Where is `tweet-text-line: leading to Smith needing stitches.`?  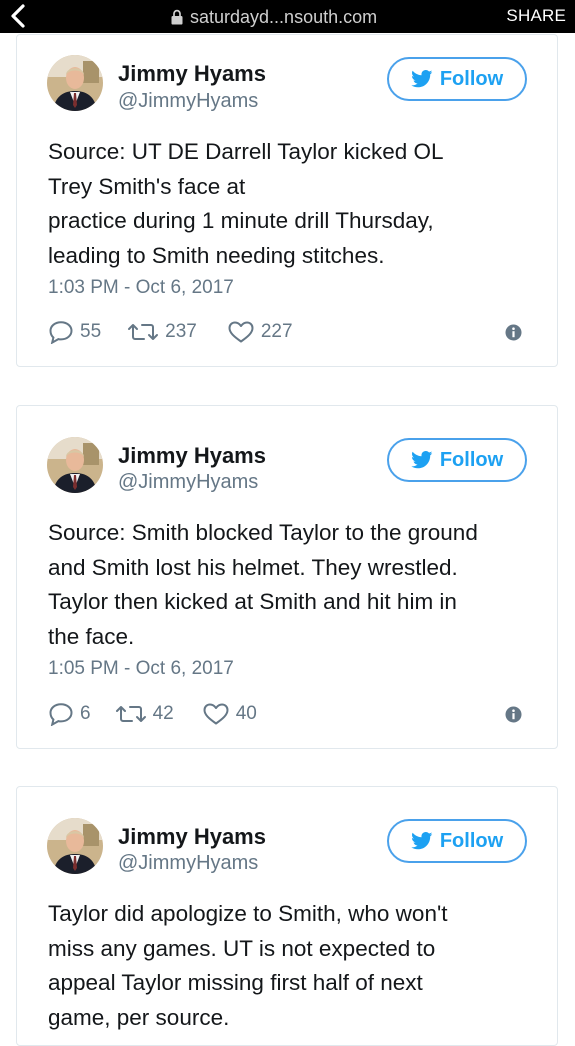 tweet-text-line: leading to Smith needing stitches. is located at coordinates (216, 255).